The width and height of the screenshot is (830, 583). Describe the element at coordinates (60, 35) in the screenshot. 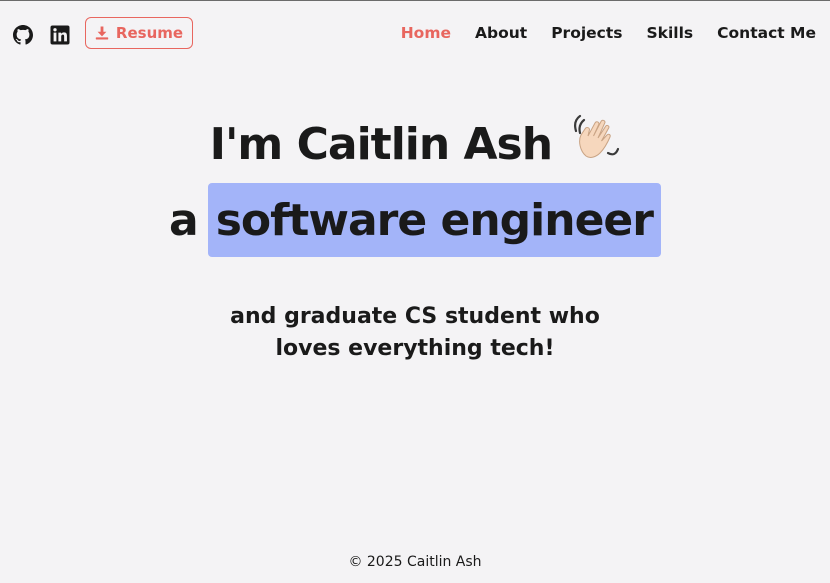

I see `linkedin-icon` at that location.